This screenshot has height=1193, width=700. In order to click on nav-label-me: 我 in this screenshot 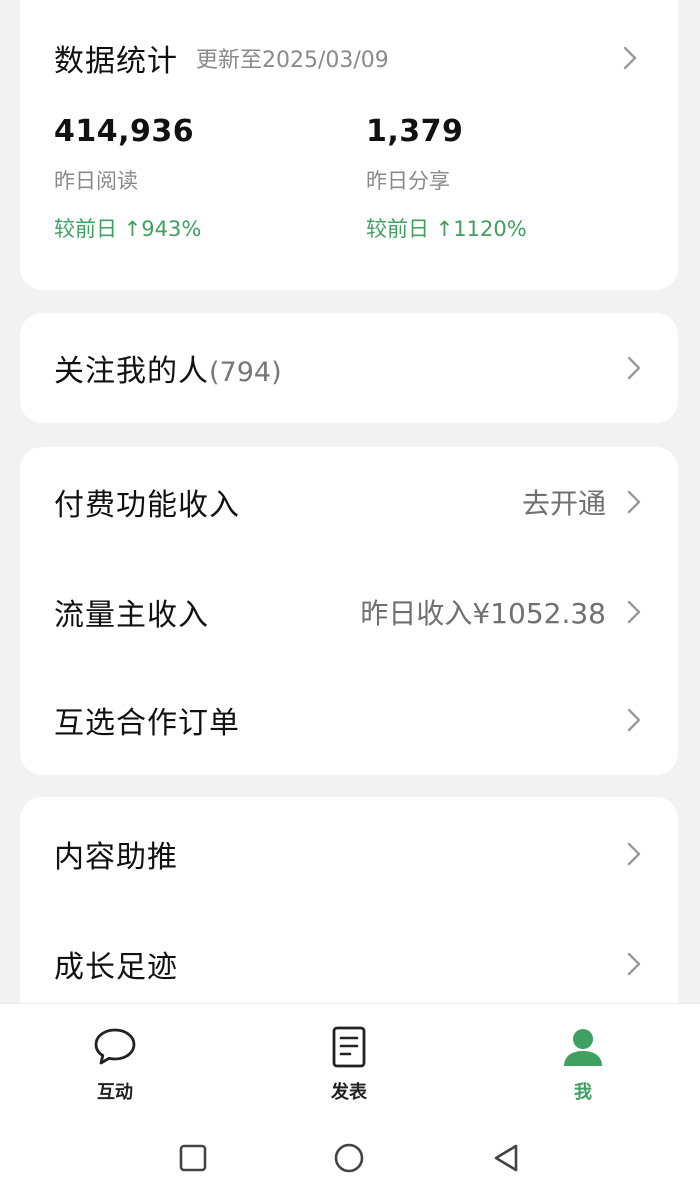, I will do `click(583, 1092)`.